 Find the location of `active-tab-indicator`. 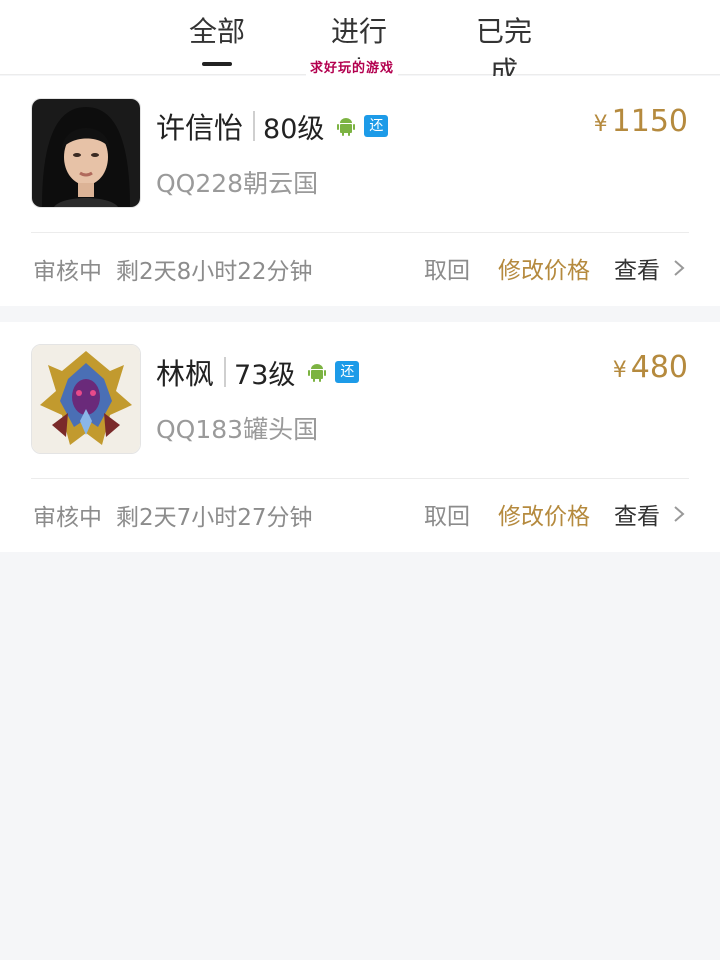

active-tab-indicator is located at coordinates (217, 64).